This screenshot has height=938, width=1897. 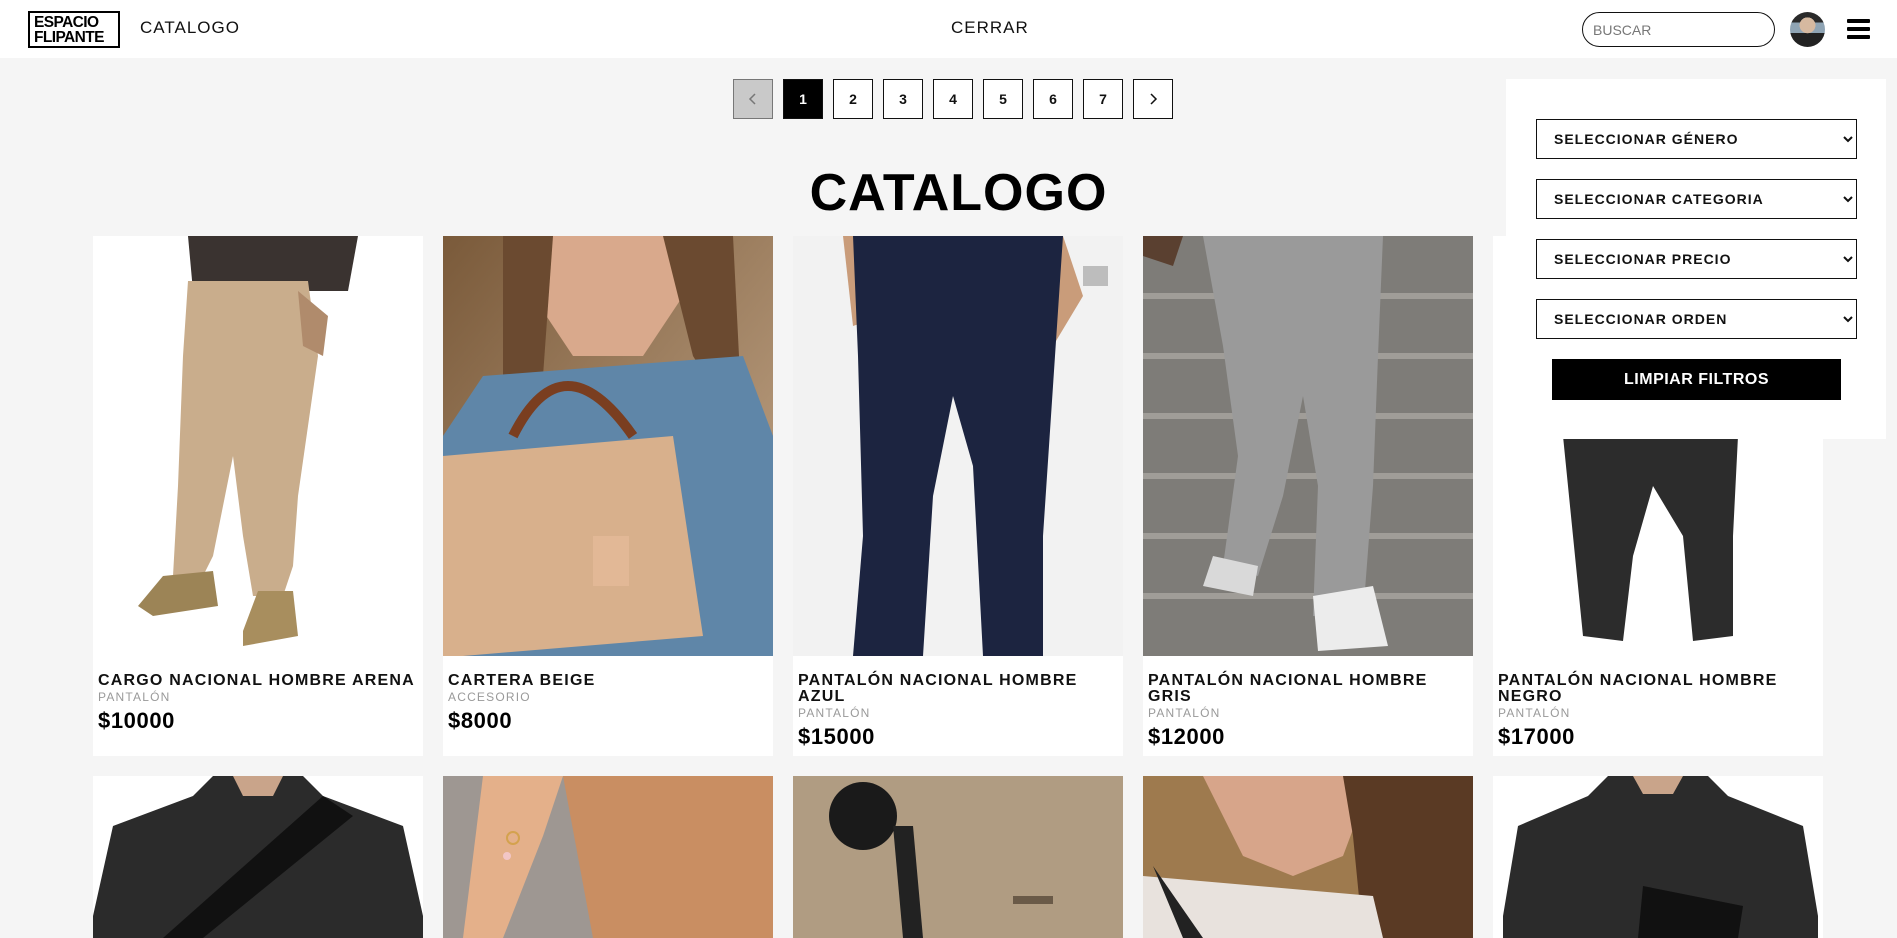 What do you see at coordinates (1696, 139) in the screenshot?
I see `gender-select: SELECCIONAR GÉNERO` at bounding box center [1696, 139].